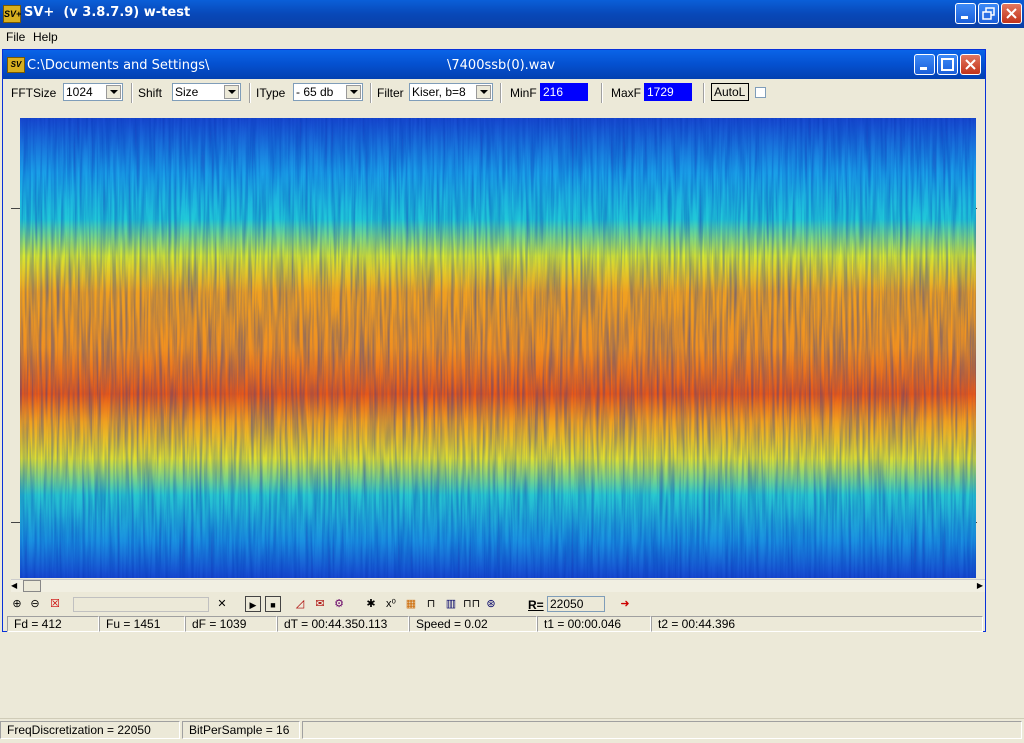 This screenshot has height=743, width=1024. What do you see at coordinates (253, 604) in the screenshot?
I see `play-icon: ▶` at bounding box center [253, 604].